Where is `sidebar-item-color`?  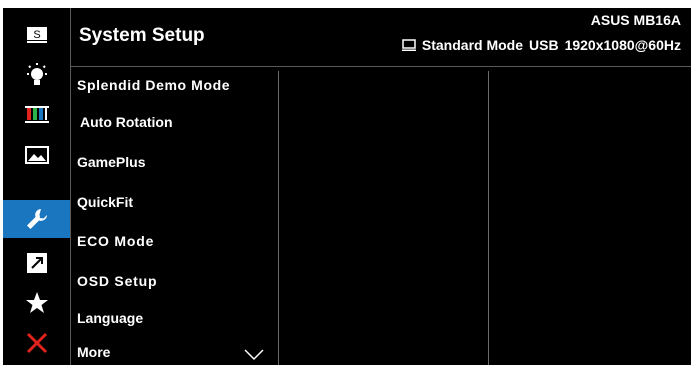 sidebar-item-color is located at coordinates (36, 115).